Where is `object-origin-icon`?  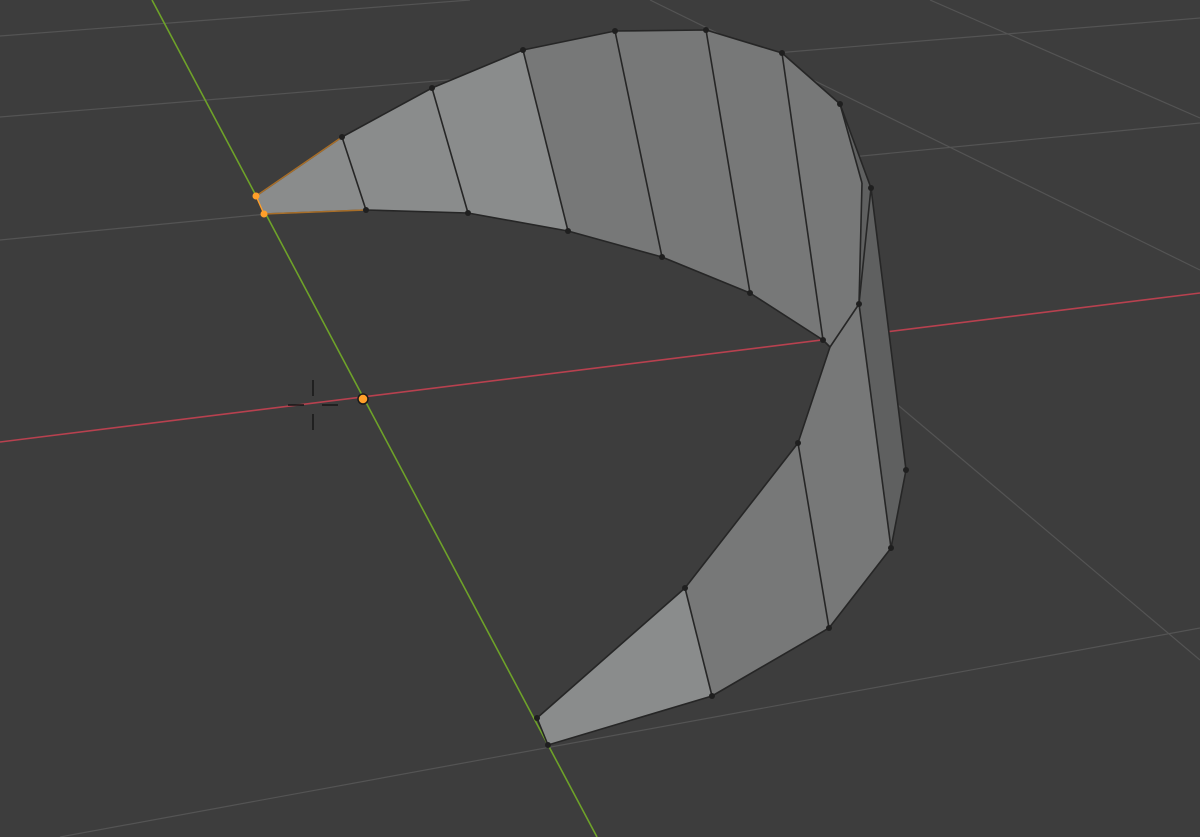 object-origin-icon is located at coordinates (363, 399).